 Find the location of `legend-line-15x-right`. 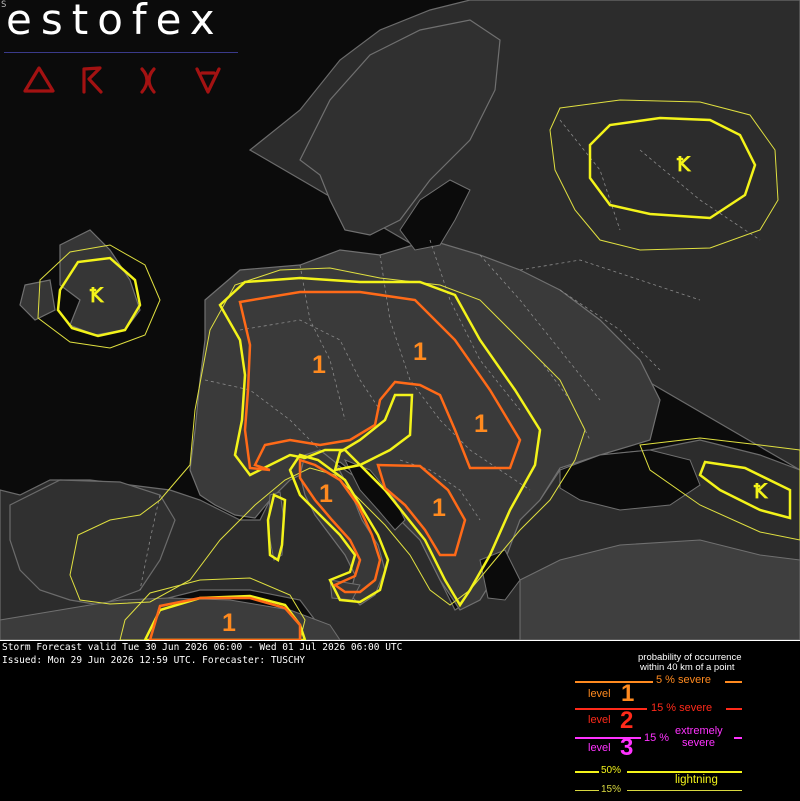

legend-line-15x-right is located at coordinates (738, 738).